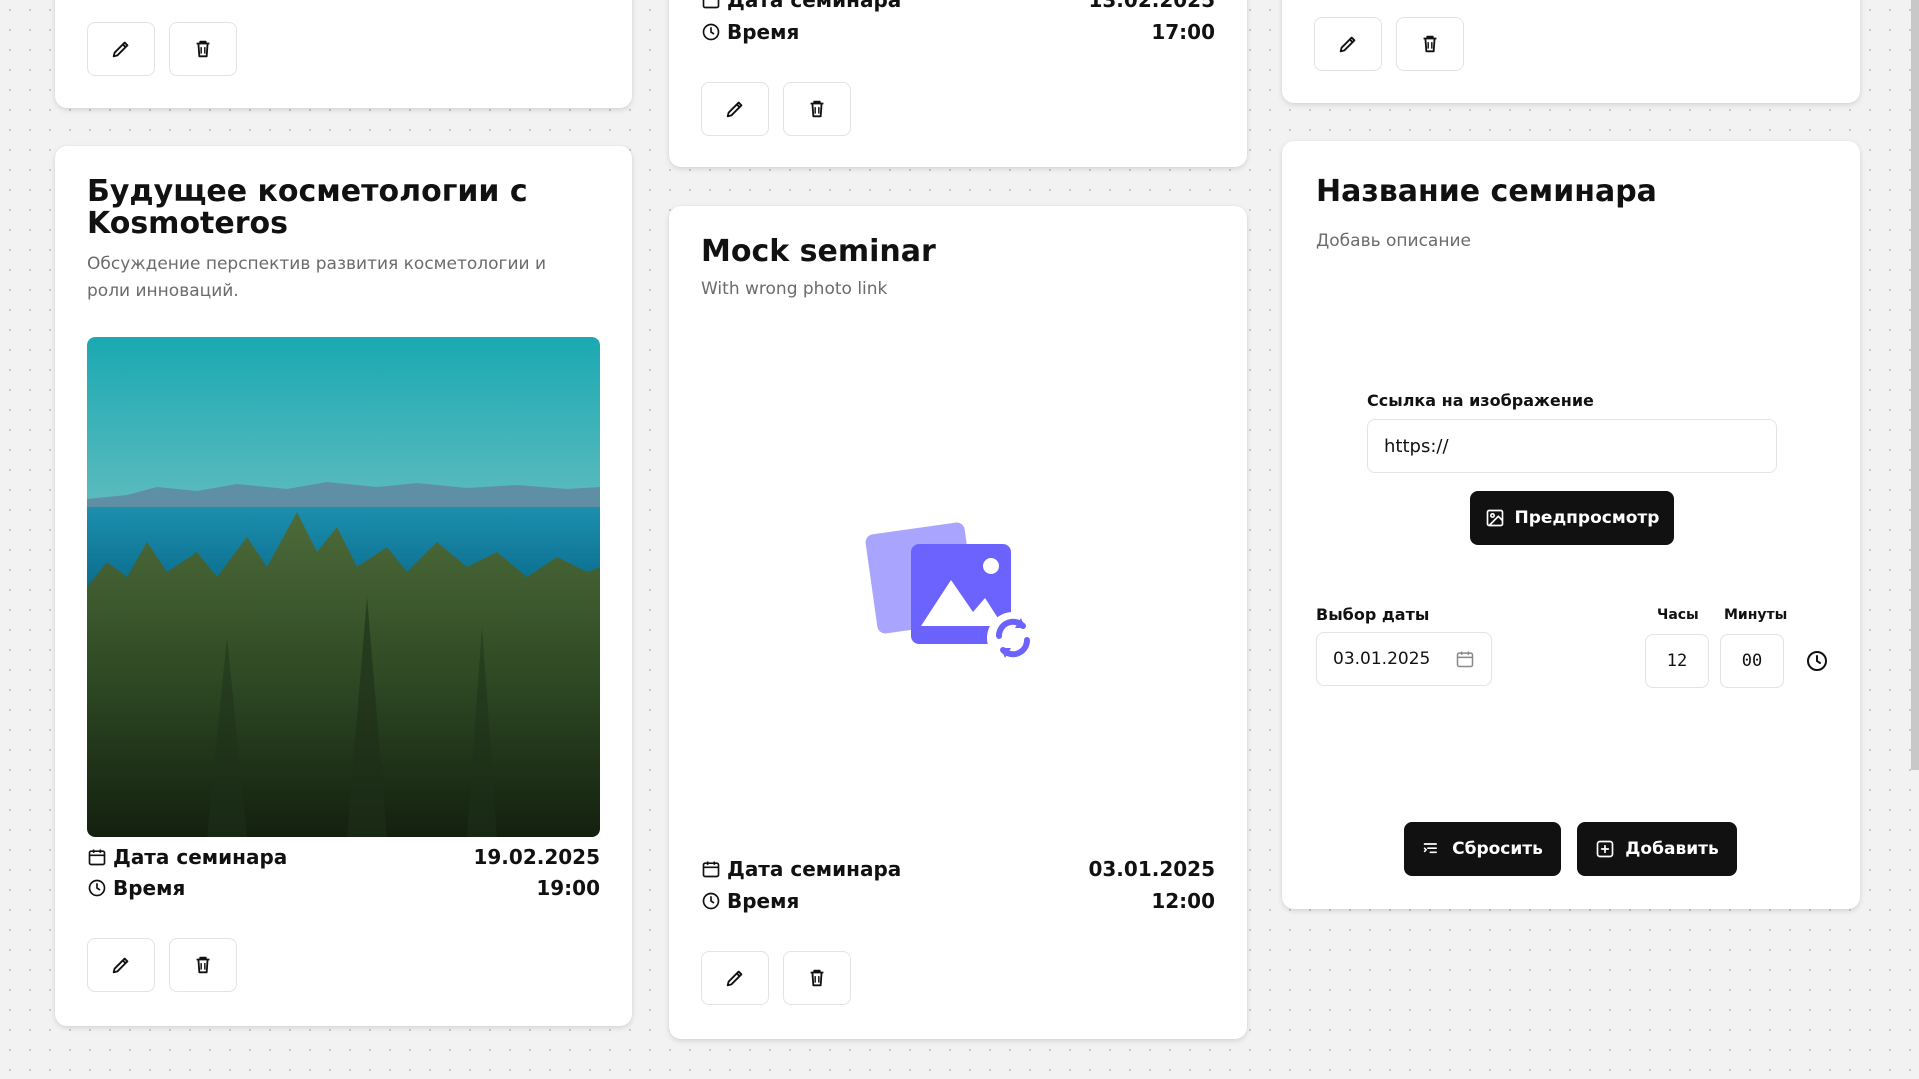 This screenshot has height=1079, width=1919. Describe the element at coordinates (1672, 849) in the screenshot. I see `add-button-label: Добавить` at that location.